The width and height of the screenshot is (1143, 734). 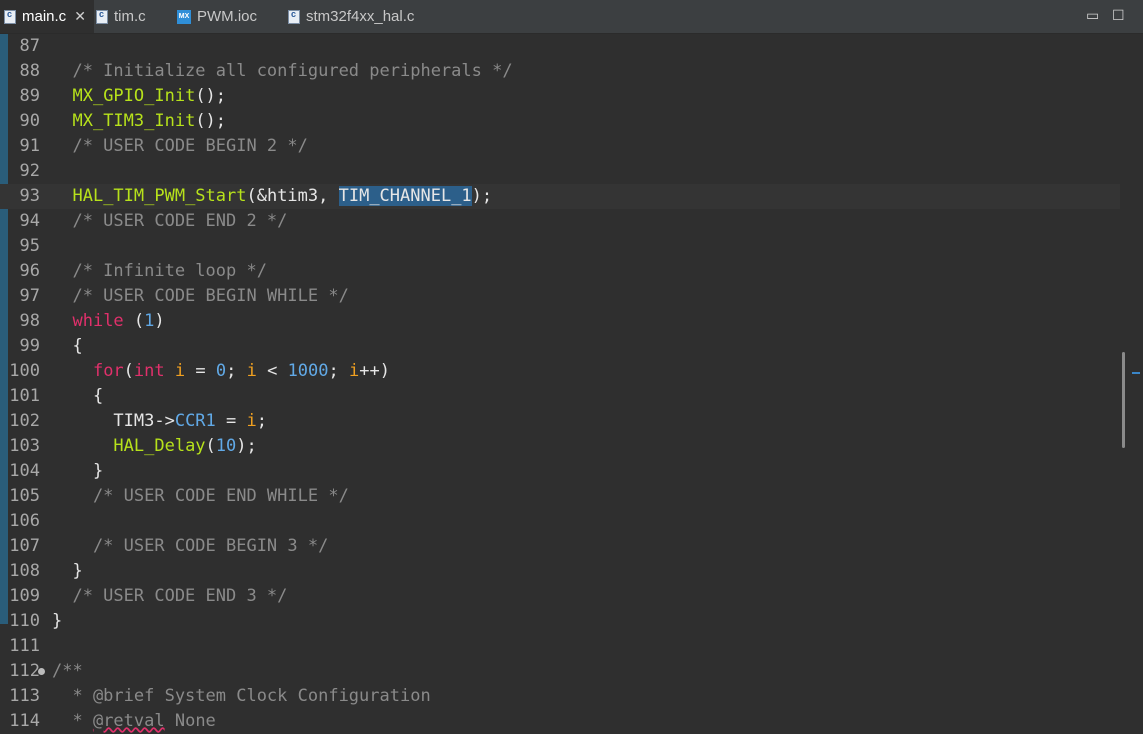 What do you see at coordinates (560, 496) in the screenshot?
I see `code-line: 105 /* USER CODE END WHILE */` at bounding box center [560, 496].